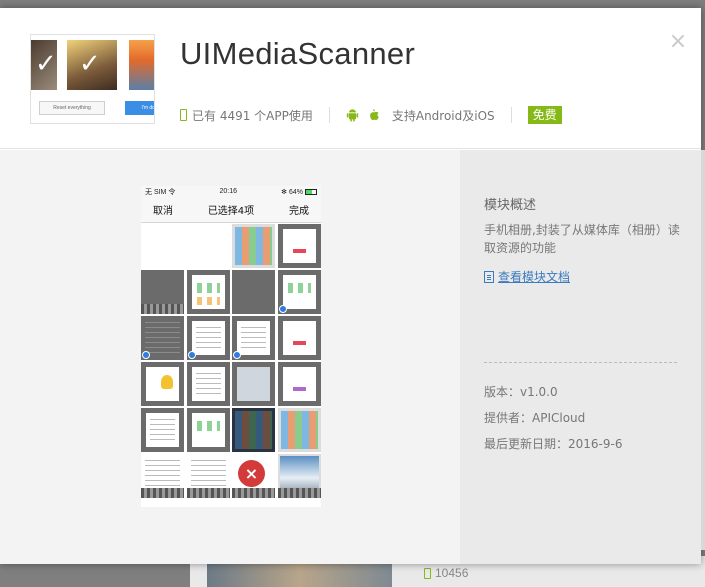 The width and height of the screenshot is (705, 587). I want to click on phone-screenshot: 无 SIM 令 20:16 ✻ 64% 取消 已选择4项 完成 ×, so click(231, 346).